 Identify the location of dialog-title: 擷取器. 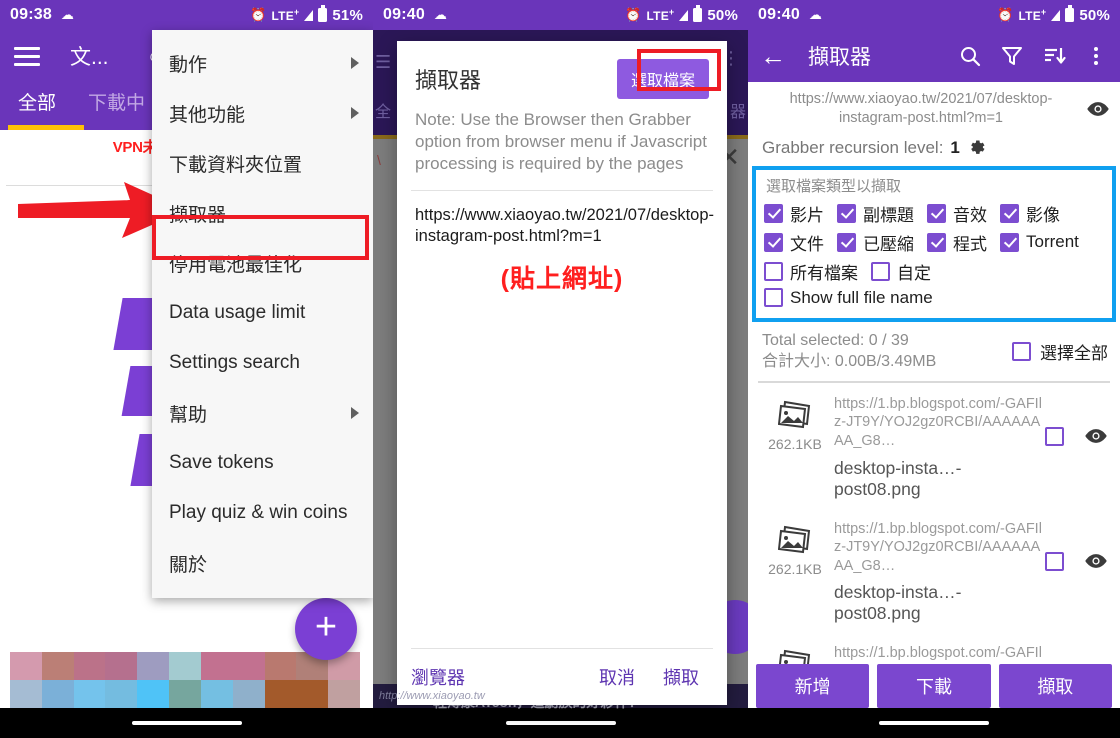
(448, 80).